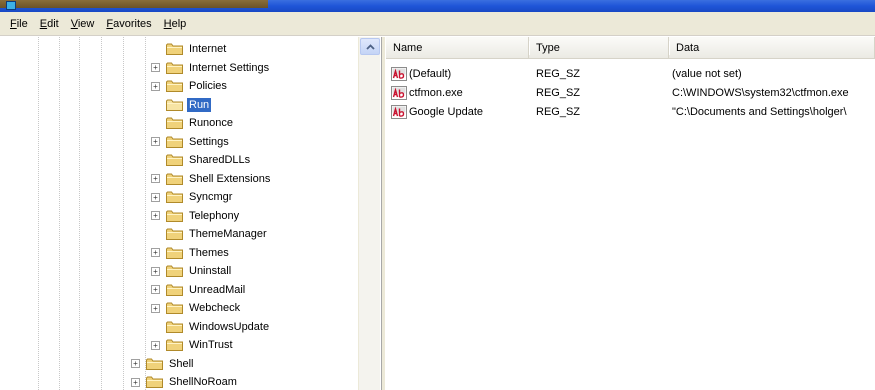 This screenshot has width=875, height=390. I want to click on tree-item-label: Run, so click(199, 104).